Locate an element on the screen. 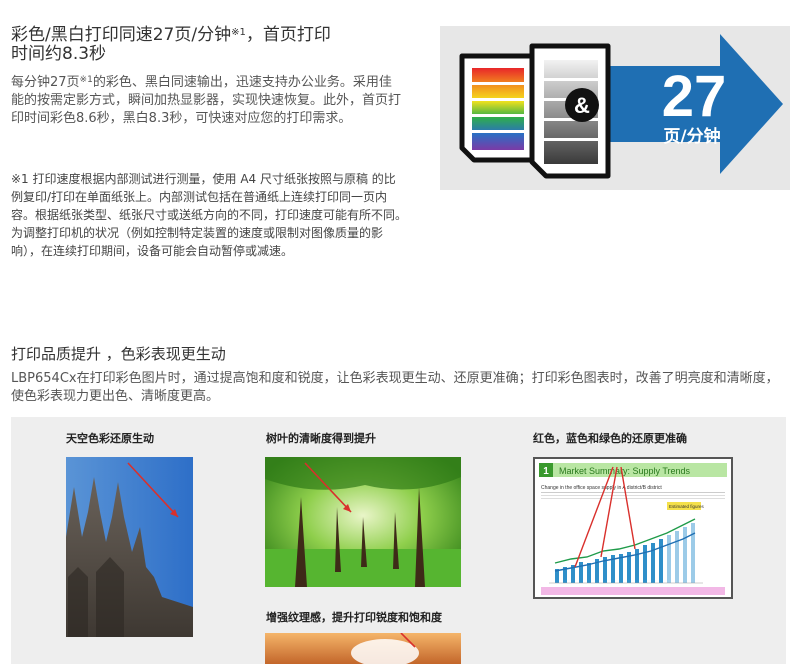 The image size is (790, 664). texture-photo is located at coordinates (363, 648).